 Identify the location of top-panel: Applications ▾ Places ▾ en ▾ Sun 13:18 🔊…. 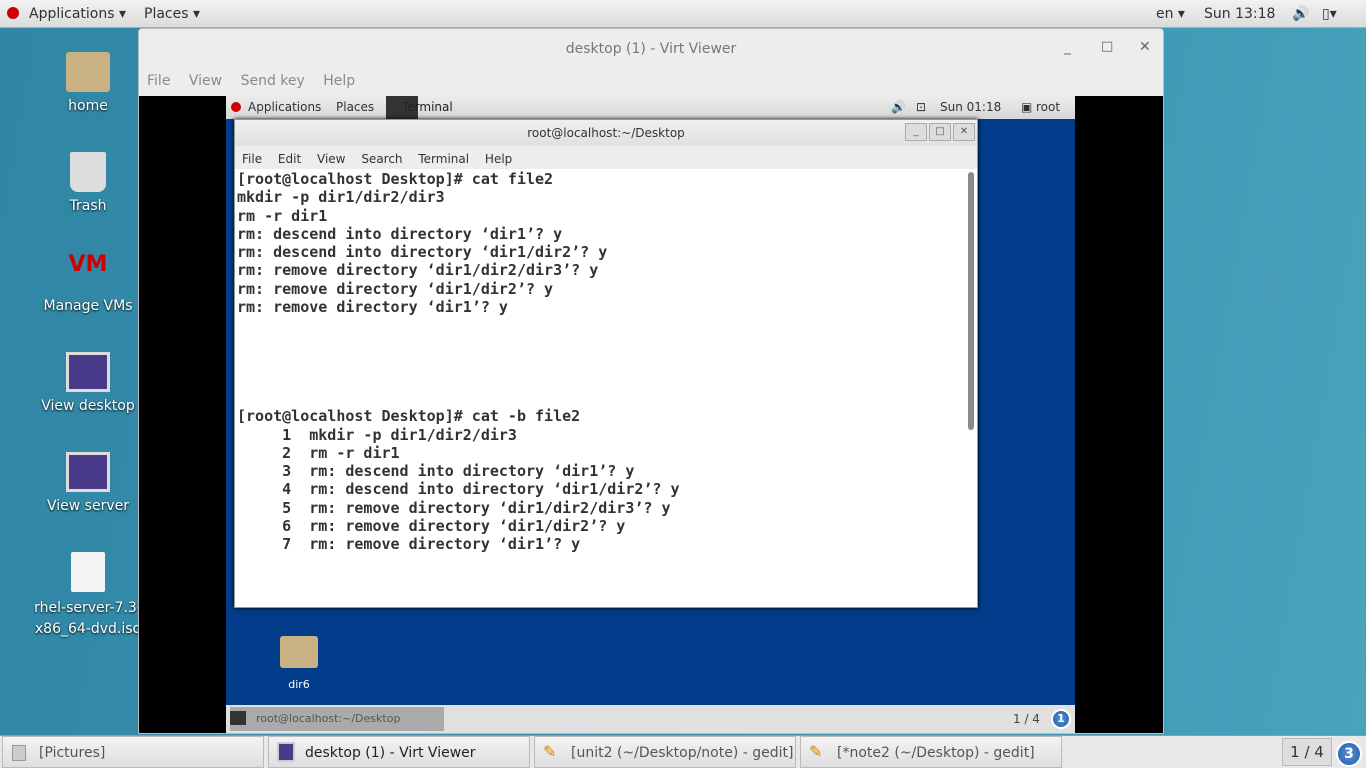
(683, 14).